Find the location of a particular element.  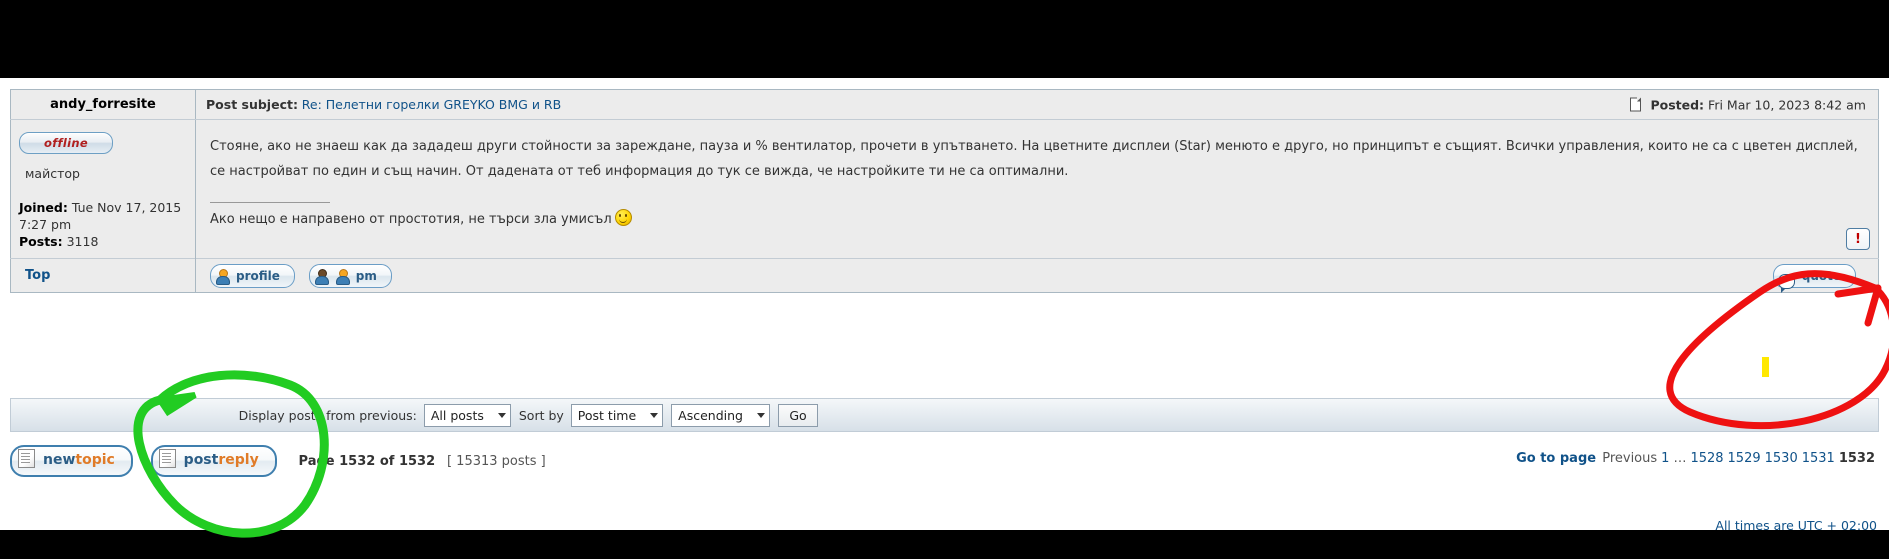

exclamation-icon: ! is located at coordinates (1858, 239).